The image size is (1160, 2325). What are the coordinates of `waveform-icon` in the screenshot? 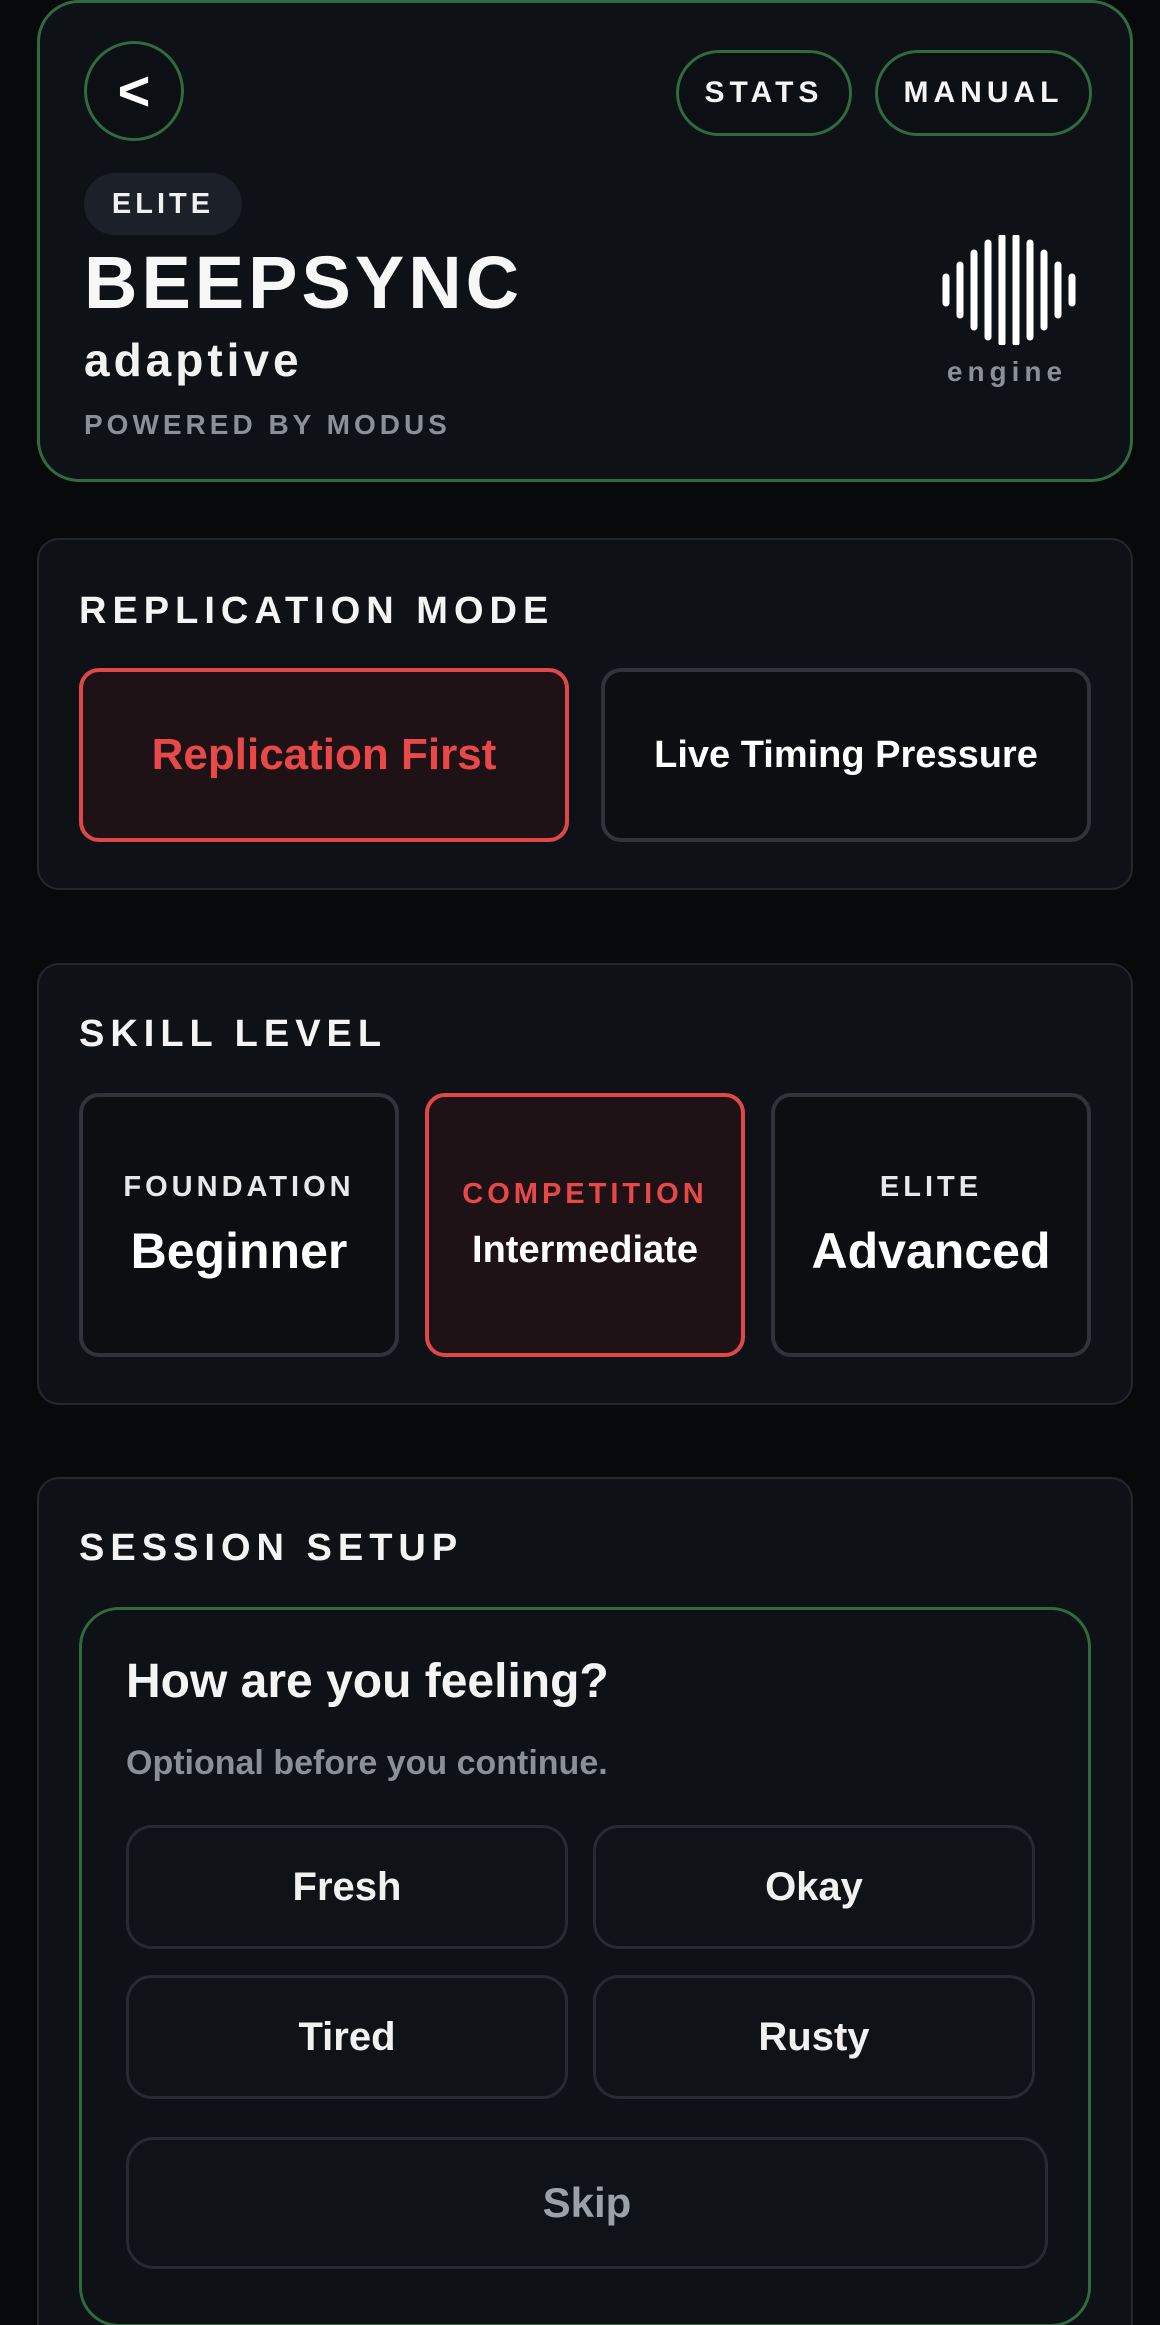 It's located at (1009, 290).